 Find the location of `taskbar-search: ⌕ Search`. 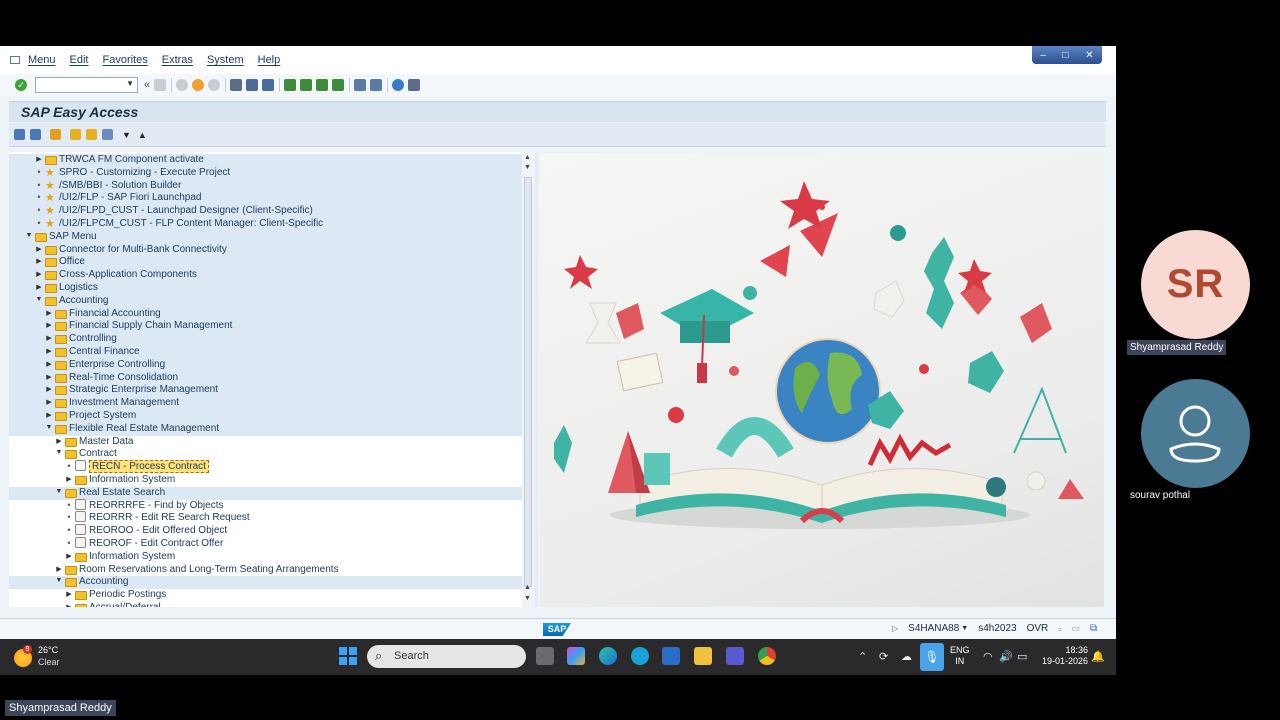

taskbar-search: ⌕ Search is located at coordinates (446, 656).